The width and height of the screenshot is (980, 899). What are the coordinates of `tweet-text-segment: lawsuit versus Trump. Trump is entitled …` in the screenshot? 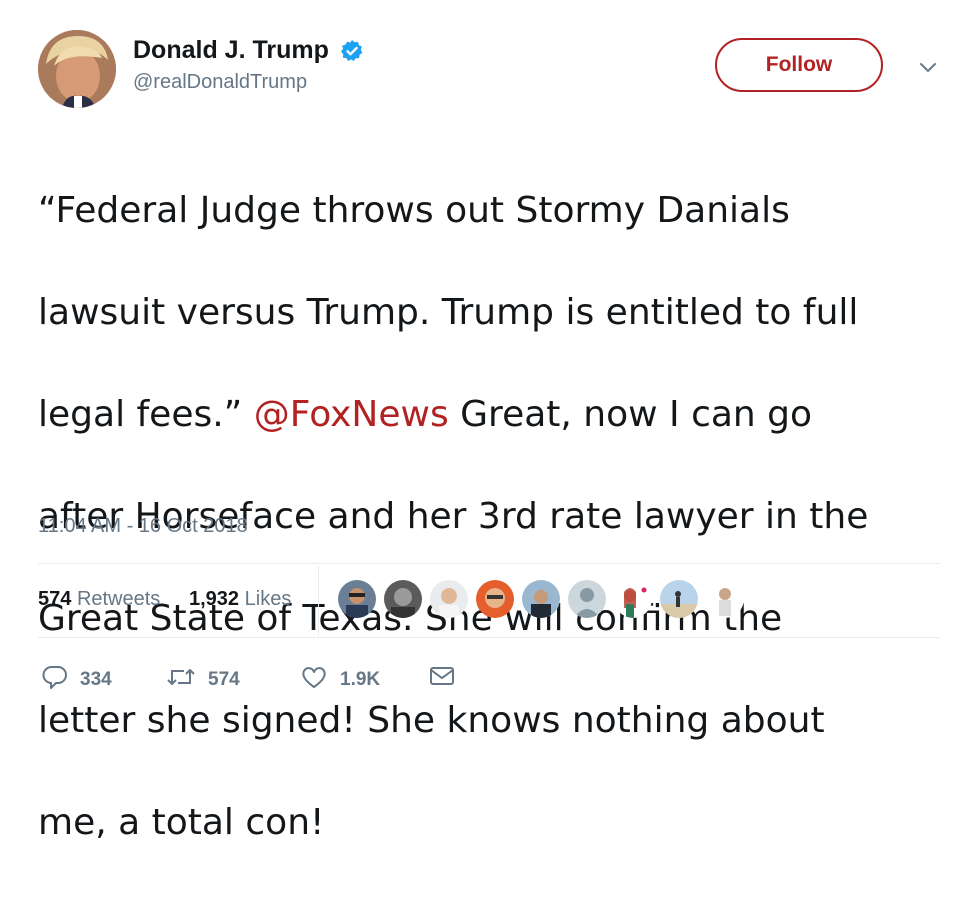 It's located at (448, 312).